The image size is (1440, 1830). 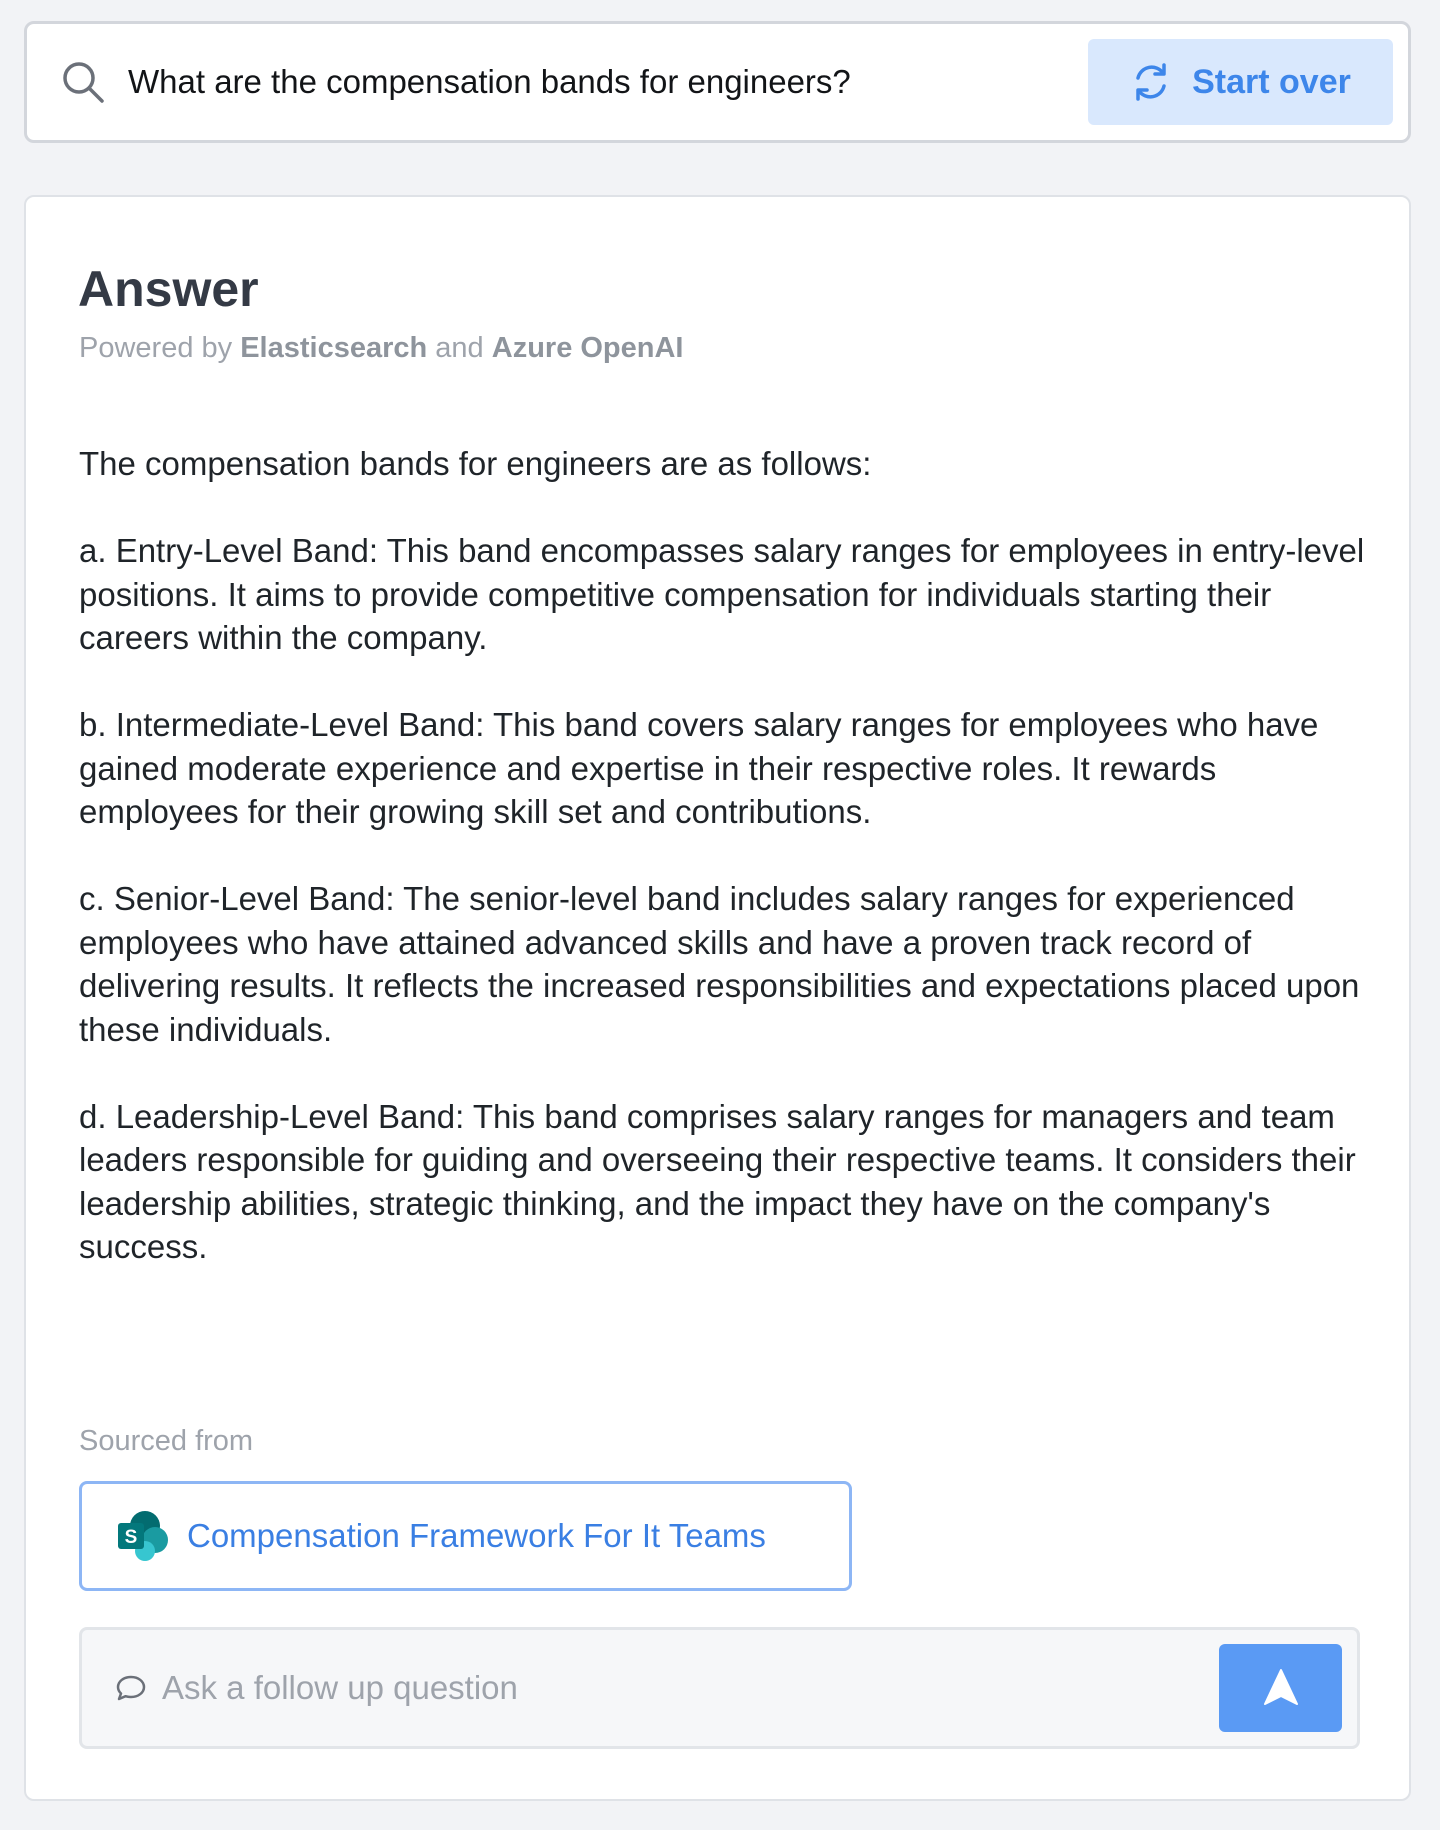 I want to click on chat-bubble-icon, so click(x=131, y=1688).